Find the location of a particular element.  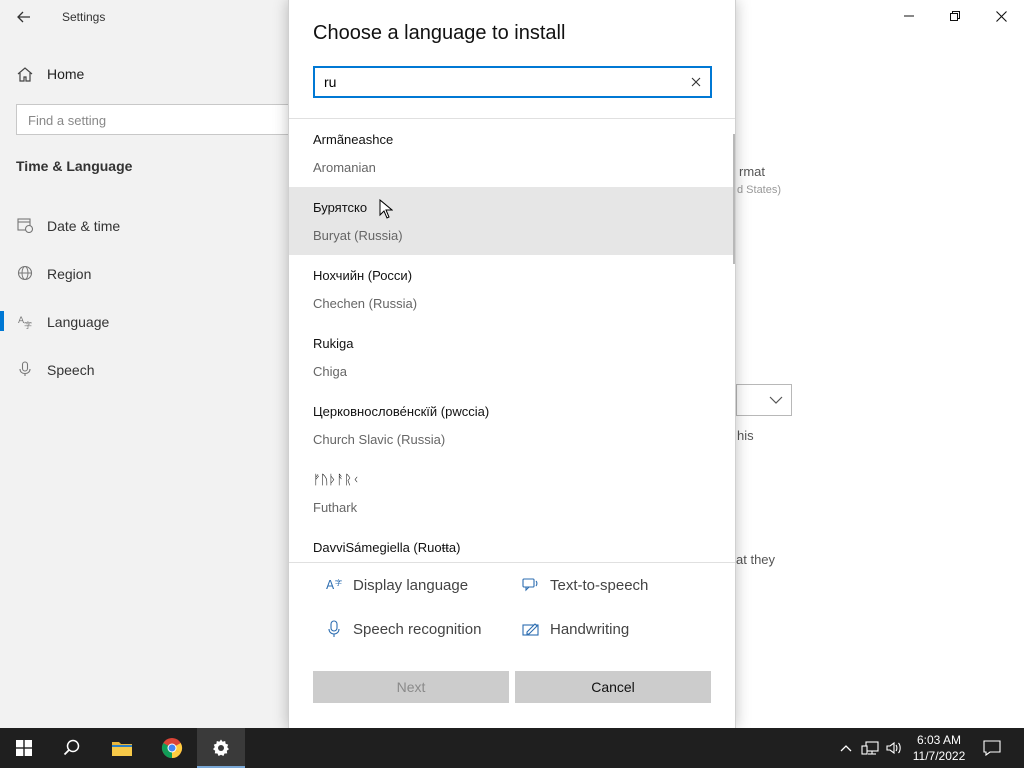

minimize-button is located at coordinates (909, 16).